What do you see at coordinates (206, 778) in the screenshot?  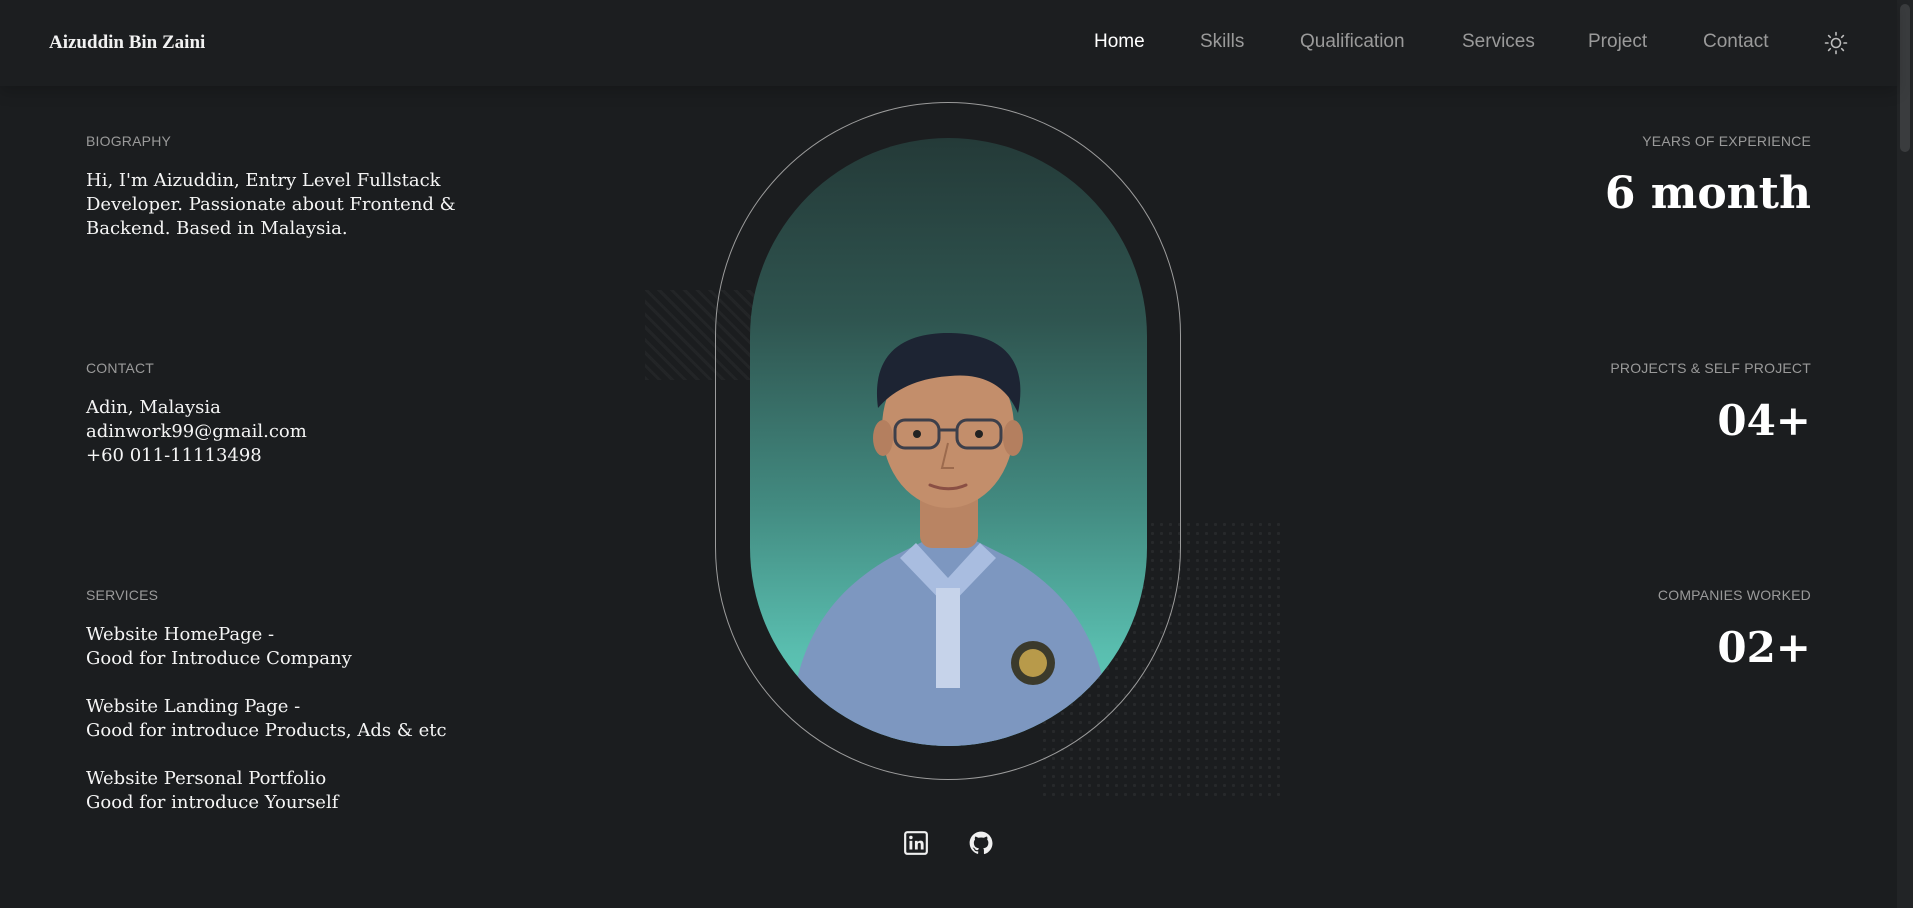 I see `service-3-title: Website Personal Portfolio` at bounding box center [206, 778].